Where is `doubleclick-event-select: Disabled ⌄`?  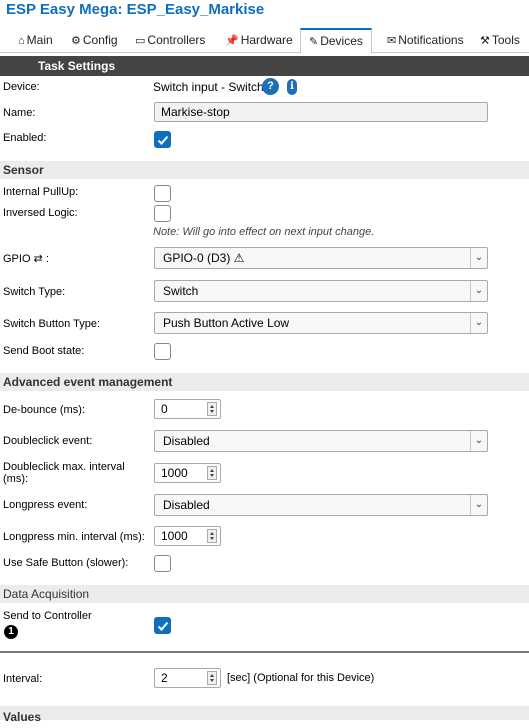 doubleclick-event-select: Disabled ⌄ is located at coordinates (321, 441).